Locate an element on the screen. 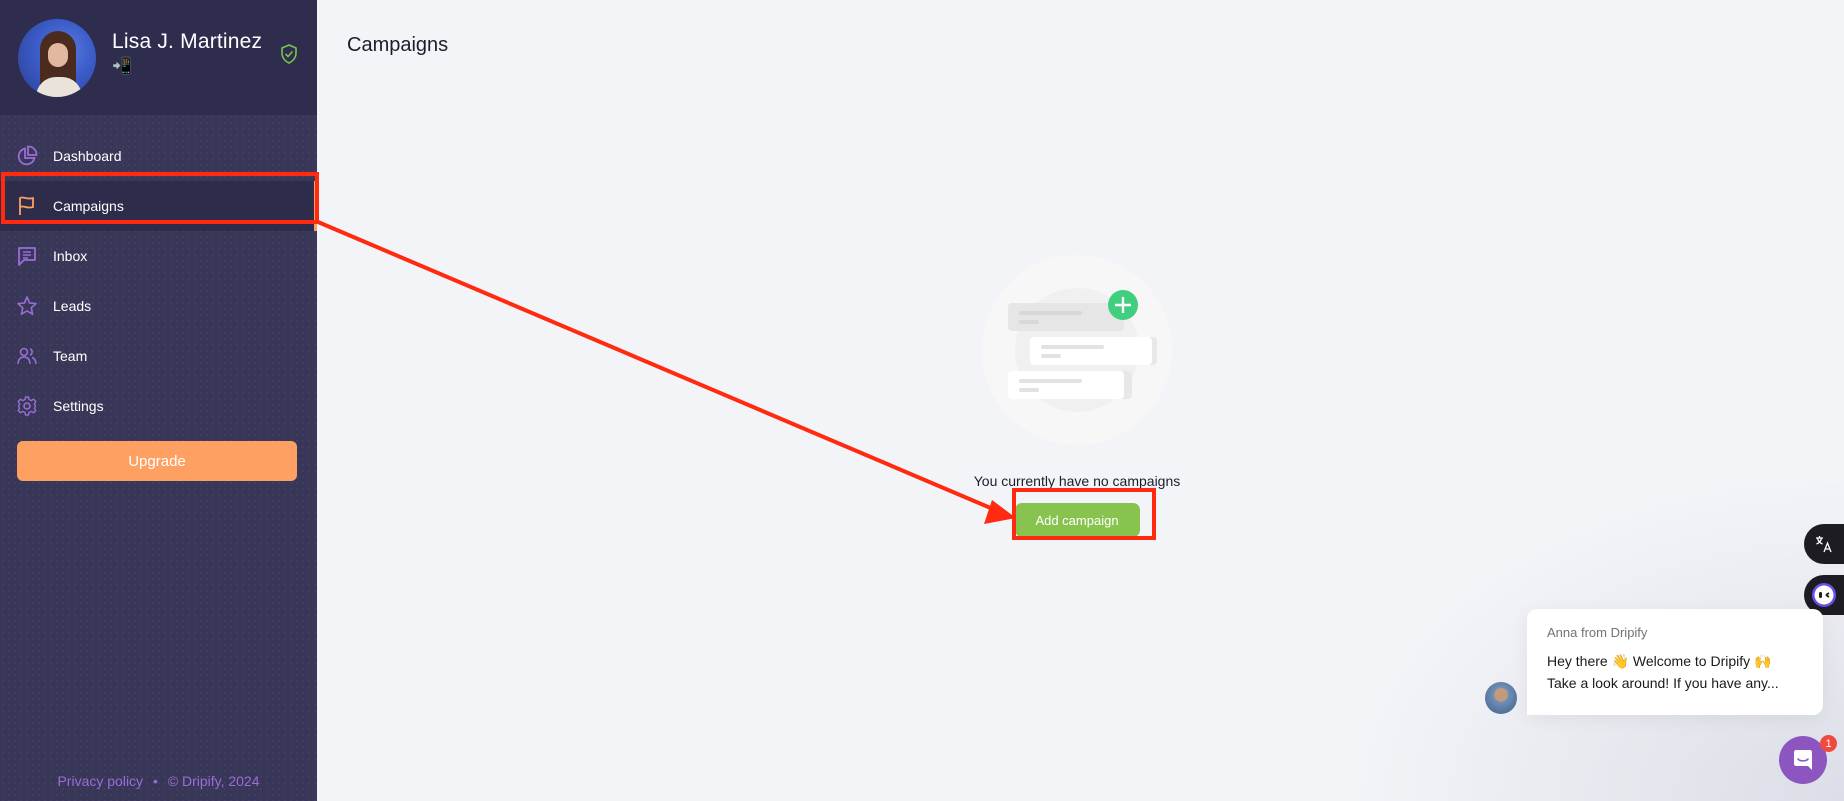 This screenshot has height=801, width=1844. upgrade-button: Upgrade is located at coordinates (157, 461).